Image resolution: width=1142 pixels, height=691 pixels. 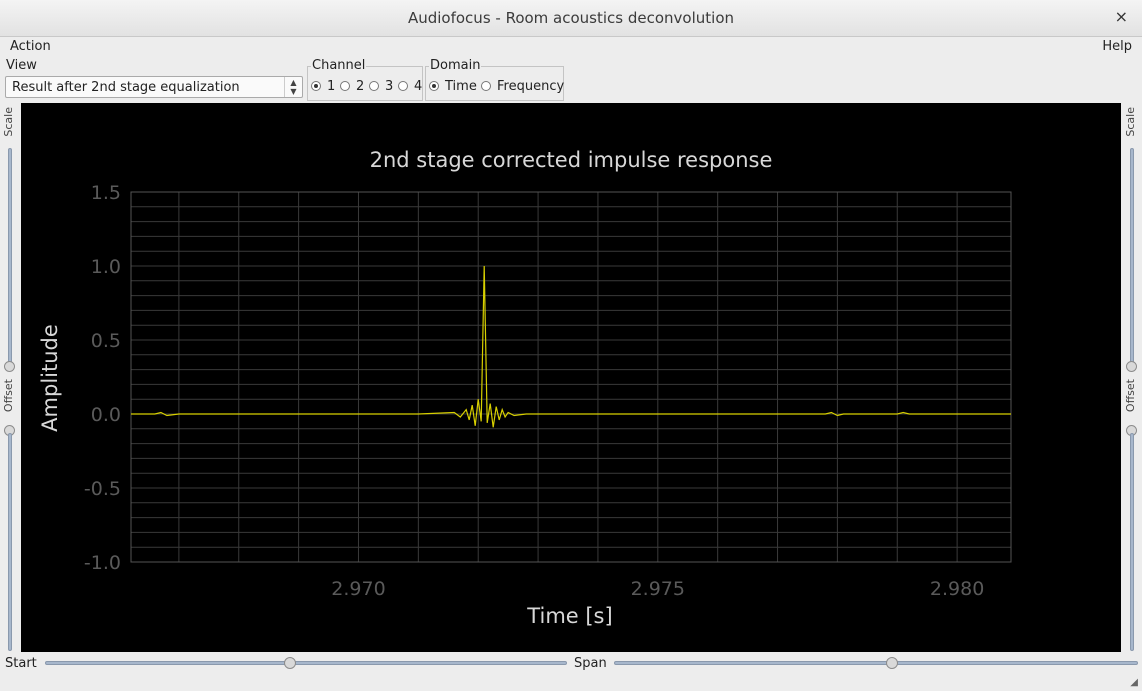 I want to click on channel-label: Channel, so click(x=339, y=65).